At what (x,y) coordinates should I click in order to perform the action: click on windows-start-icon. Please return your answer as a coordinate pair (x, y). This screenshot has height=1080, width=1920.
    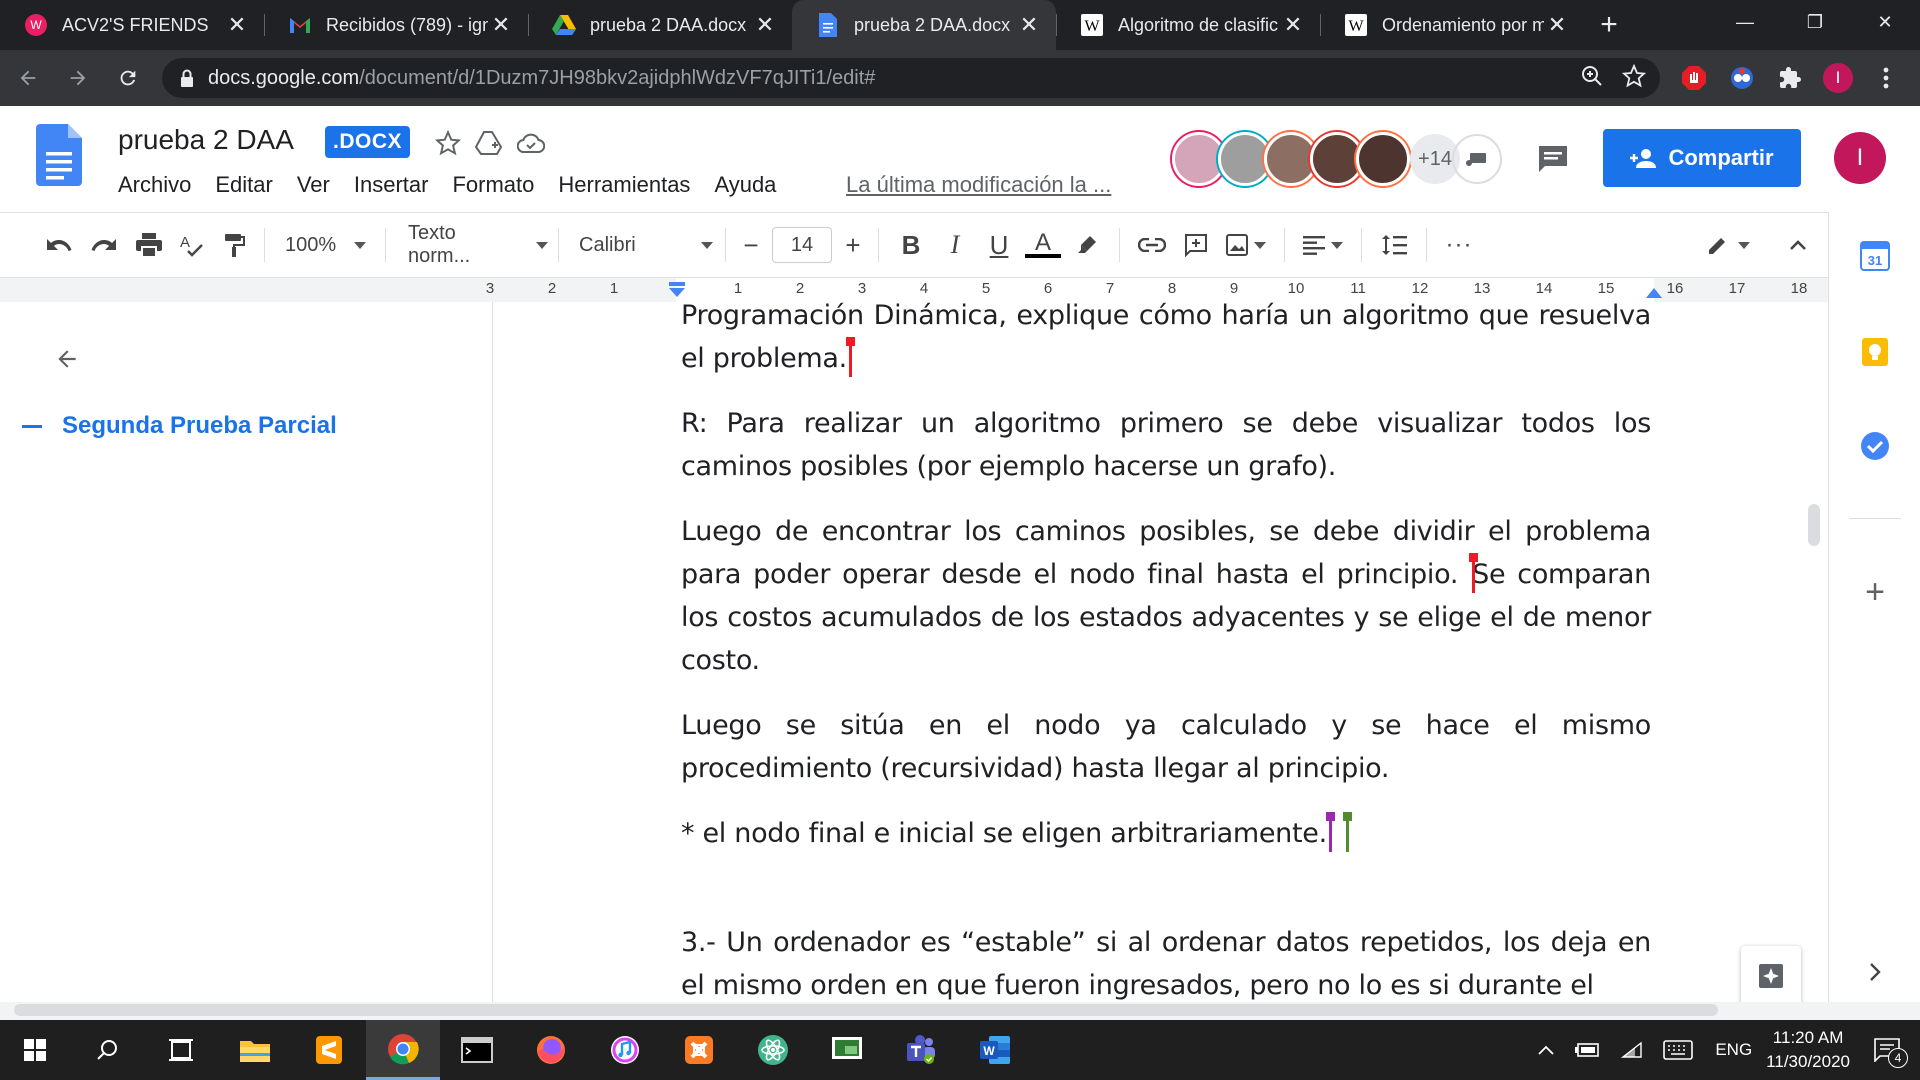
    Looking at the image, I should click on (35, 1050).